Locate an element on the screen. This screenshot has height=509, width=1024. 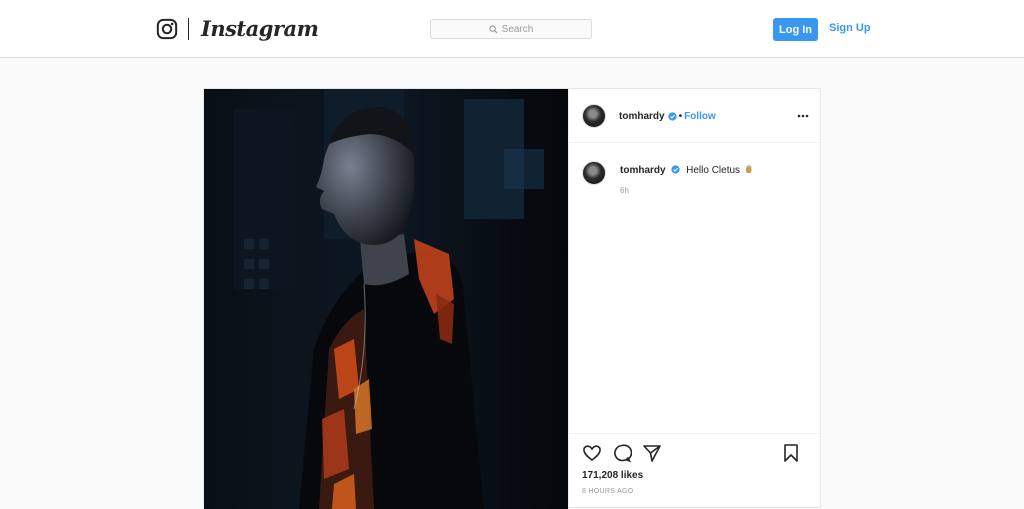
search-input: Search is located at coordinates (511, 29).